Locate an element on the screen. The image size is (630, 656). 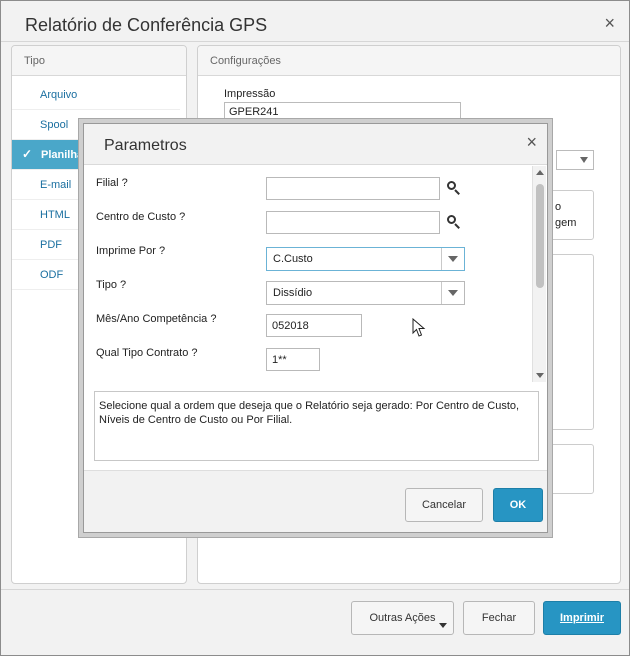
outras-acoes-label: Outras Ações is located at coordinates (402, 618).